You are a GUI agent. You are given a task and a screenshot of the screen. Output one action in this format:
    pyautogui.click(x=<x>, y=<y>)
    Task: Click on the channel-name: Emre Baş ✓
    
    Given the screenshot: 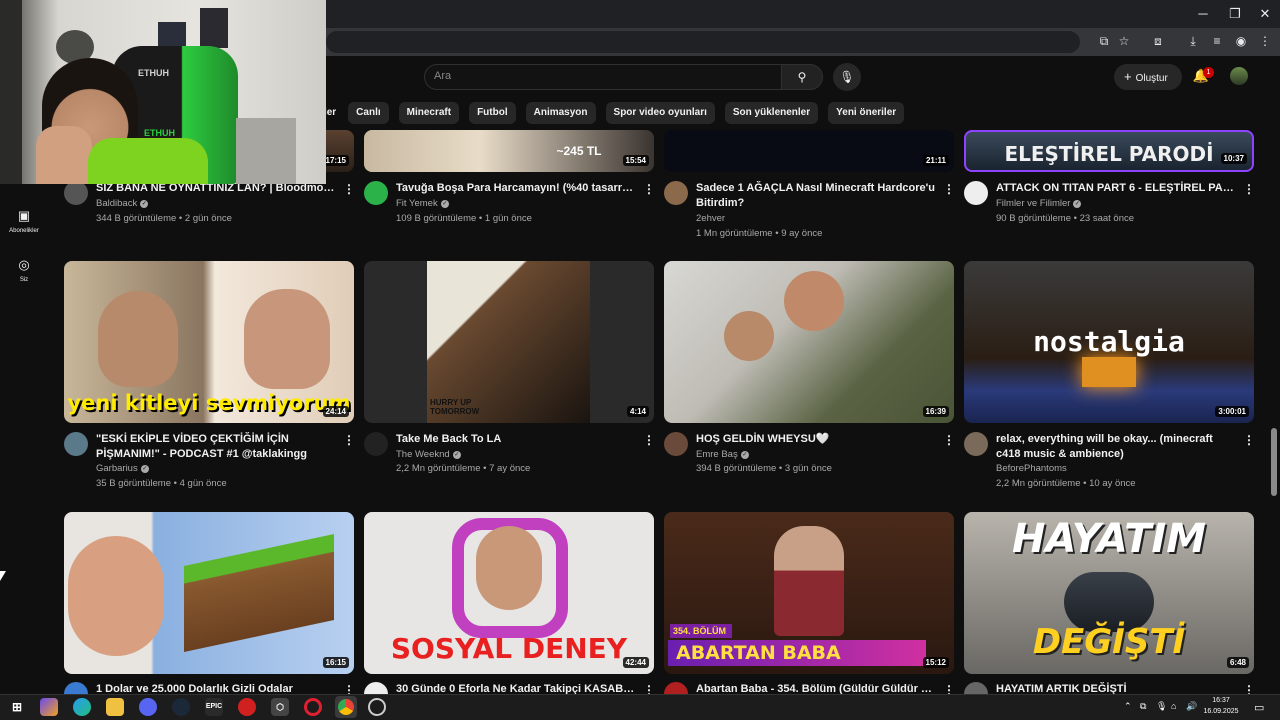 What is the action you would take?
    pyautogui.click(x=722, y=454)
    